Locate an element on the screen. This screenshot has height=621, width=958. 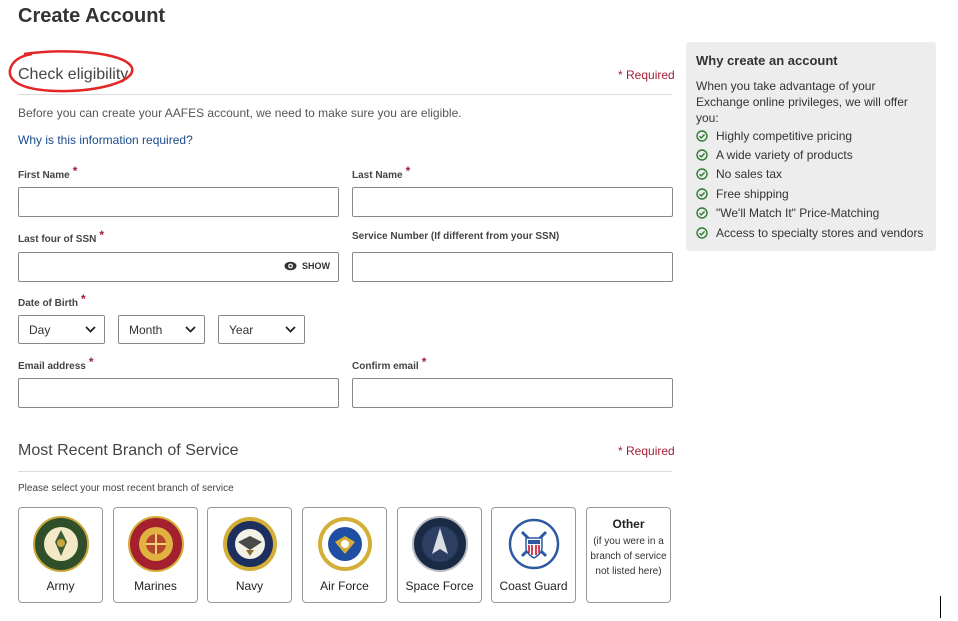
branch-option-air-force: Air Force is located at coordinates (344, 555).